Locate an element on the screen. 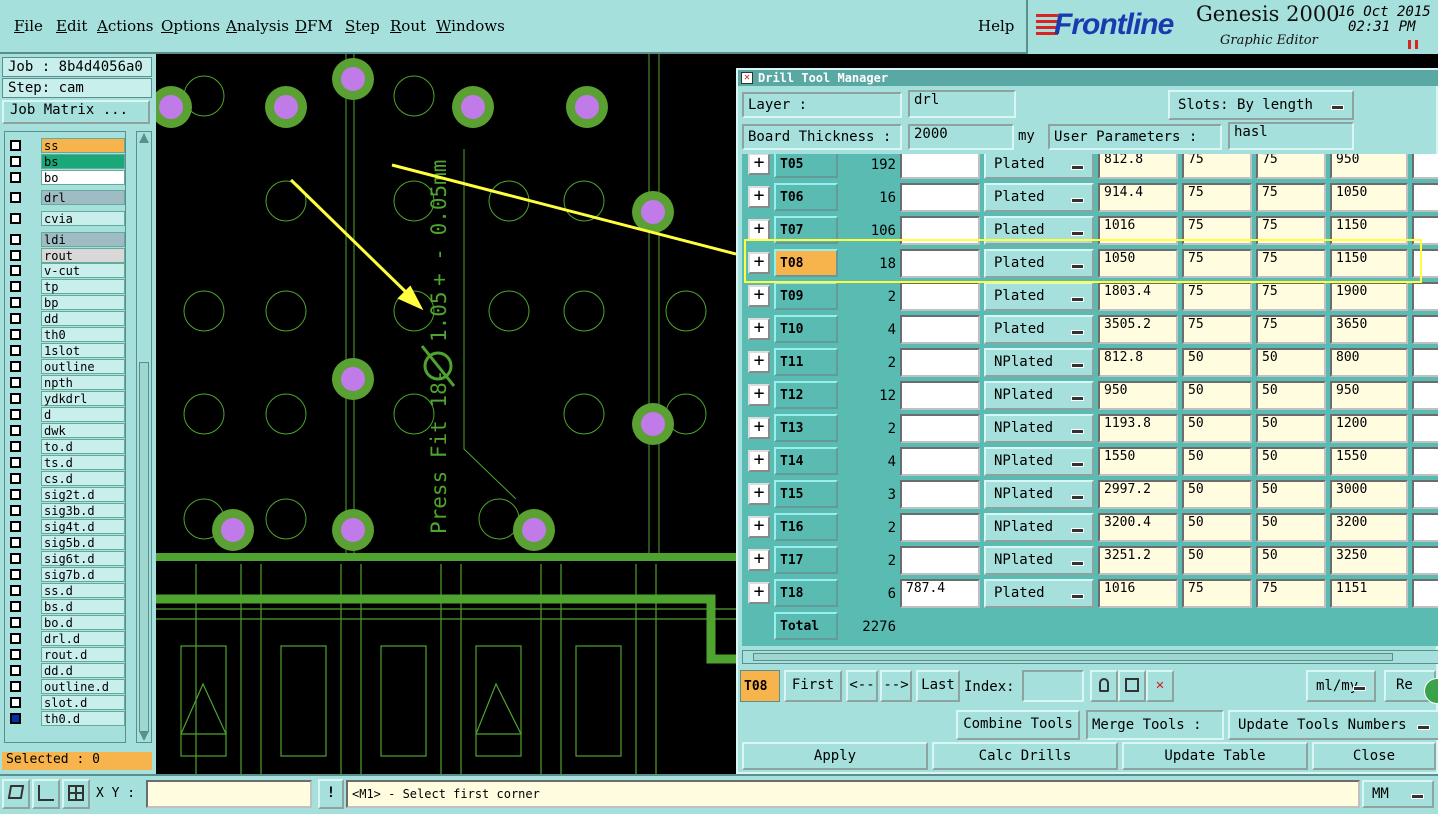  layer-name: ss.d is located at coordinates (83, 590).